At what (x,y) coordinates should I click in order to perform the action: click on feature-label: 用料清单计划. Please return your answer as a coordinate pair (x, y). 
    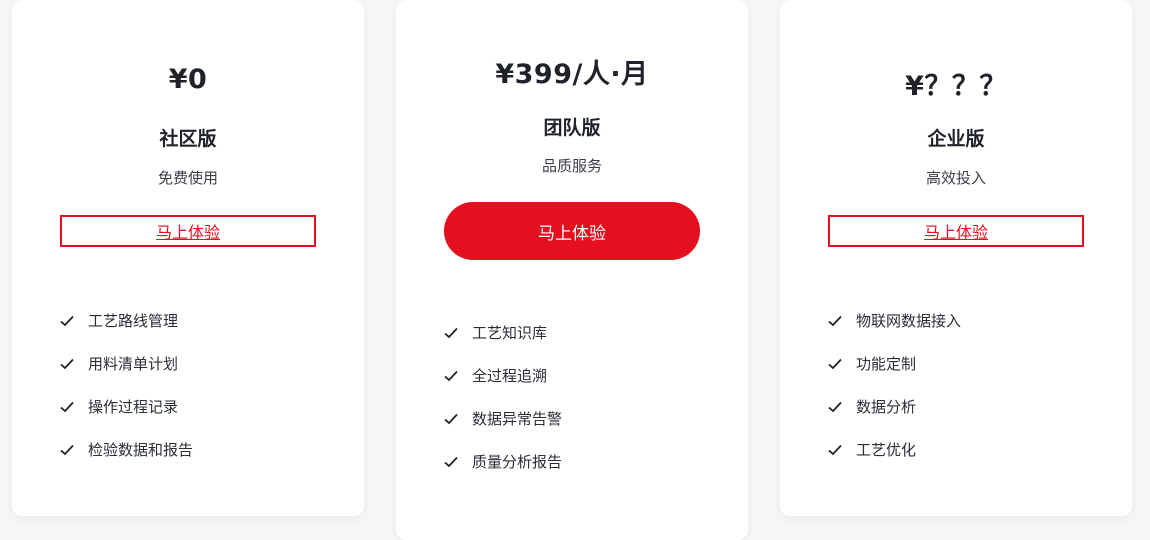
    Looking at the image, I should click on (133, 364).